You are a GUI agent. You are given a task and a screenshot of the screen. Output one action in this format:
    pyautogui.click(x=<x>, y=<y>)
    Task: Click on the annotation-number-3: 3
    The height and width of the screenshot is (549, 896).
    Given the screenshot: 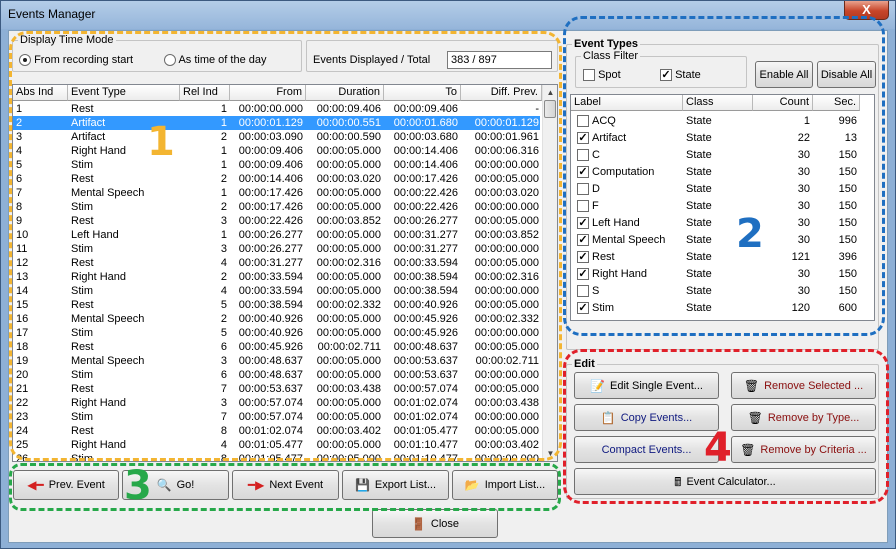 What is the action you would take?
    pyautogui.click(x=138, y=486)
    